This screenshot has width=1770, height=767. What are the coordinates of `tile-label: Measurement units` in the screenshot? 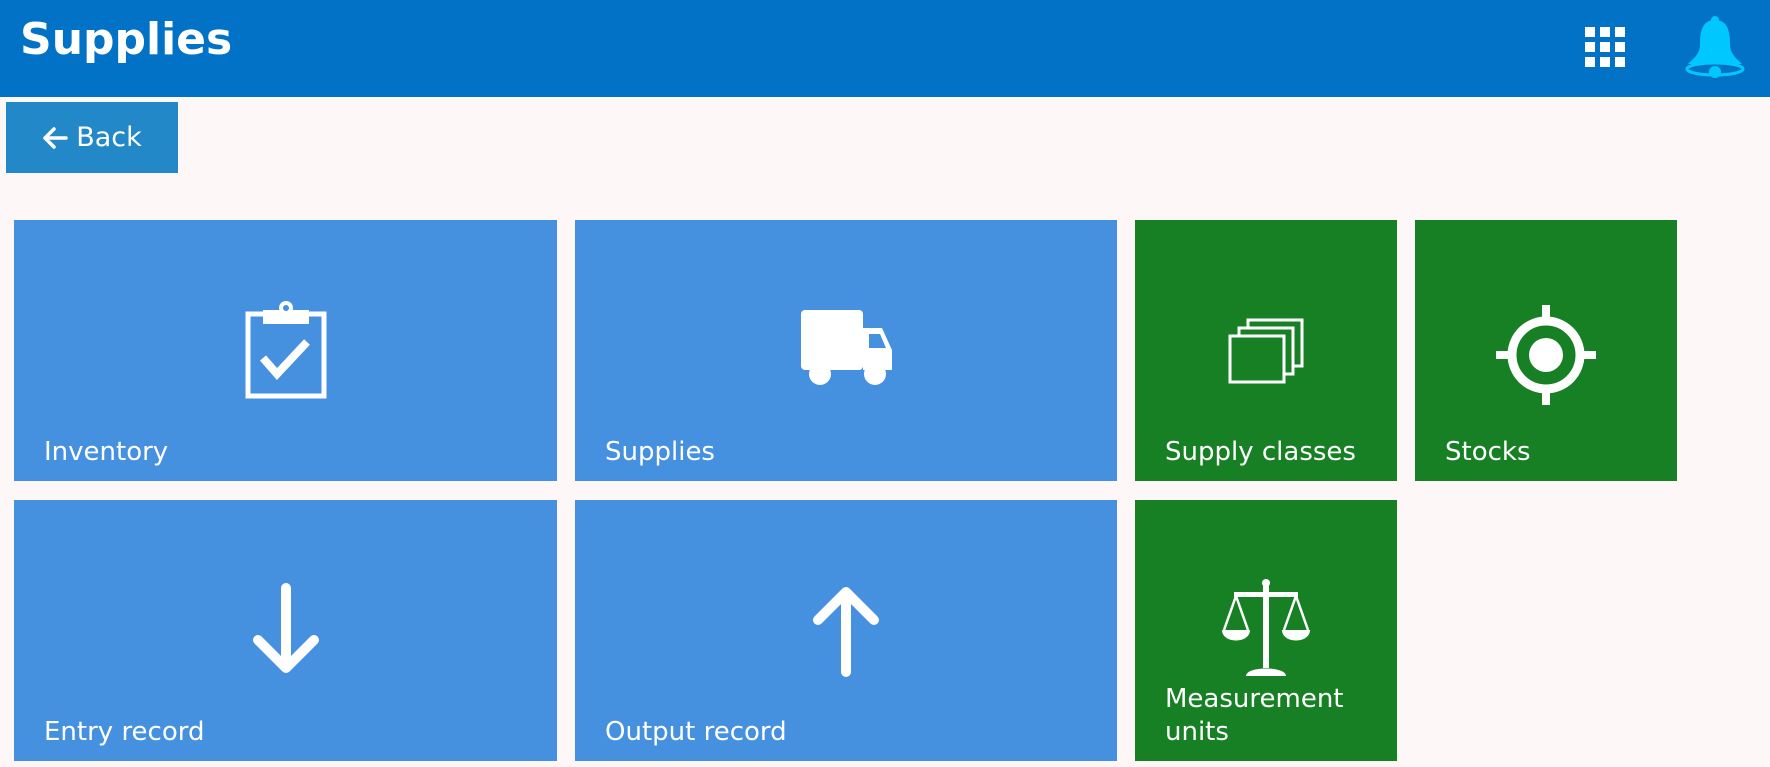 It's located at (1254, 715).